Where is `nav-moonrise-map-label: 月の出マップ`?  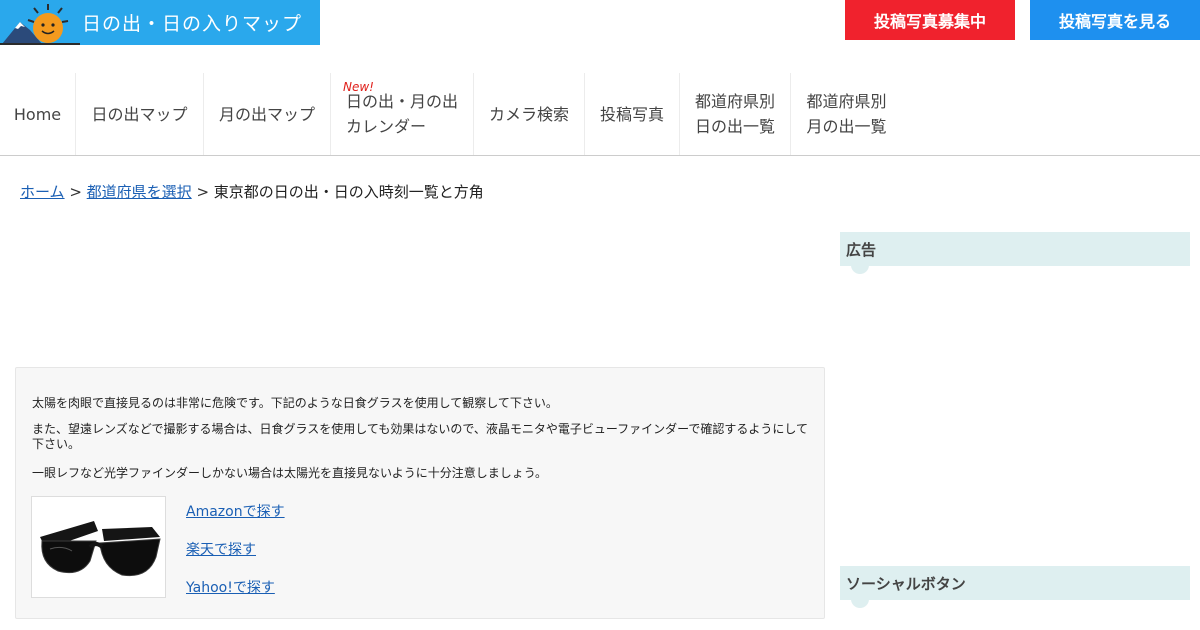 nav-moonrise-map-label: 月の出マップ is located at coordinates (266, 114).